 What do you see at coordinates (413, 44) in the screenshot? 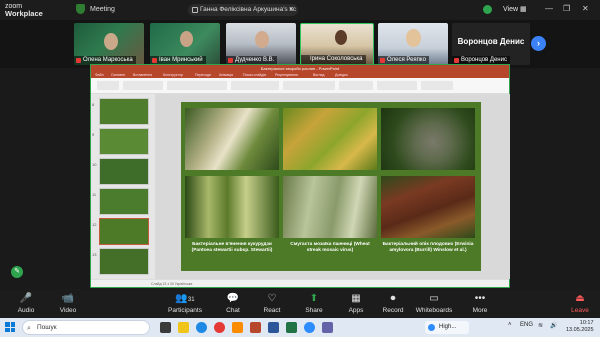
I see `participant-tile: Олеся Реяпко` at bounding box center [413, 44].